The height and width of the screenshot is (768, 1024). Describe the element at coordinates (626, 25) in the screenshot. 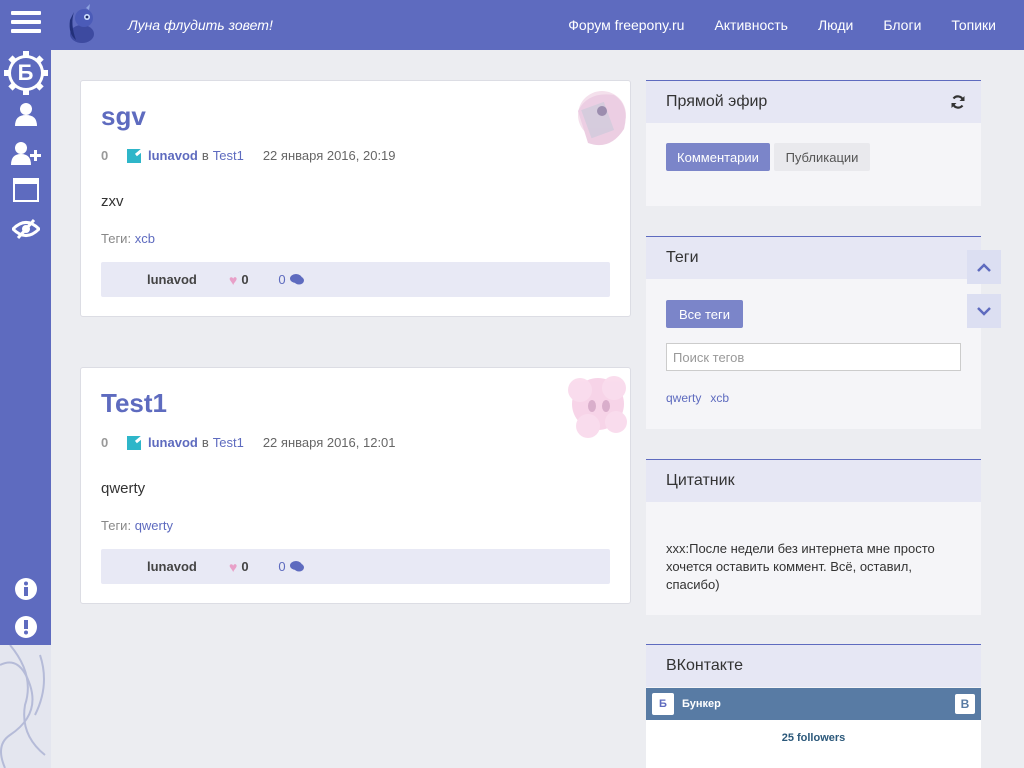

I see `nav-forum: Форум freepony.ru` at that location.